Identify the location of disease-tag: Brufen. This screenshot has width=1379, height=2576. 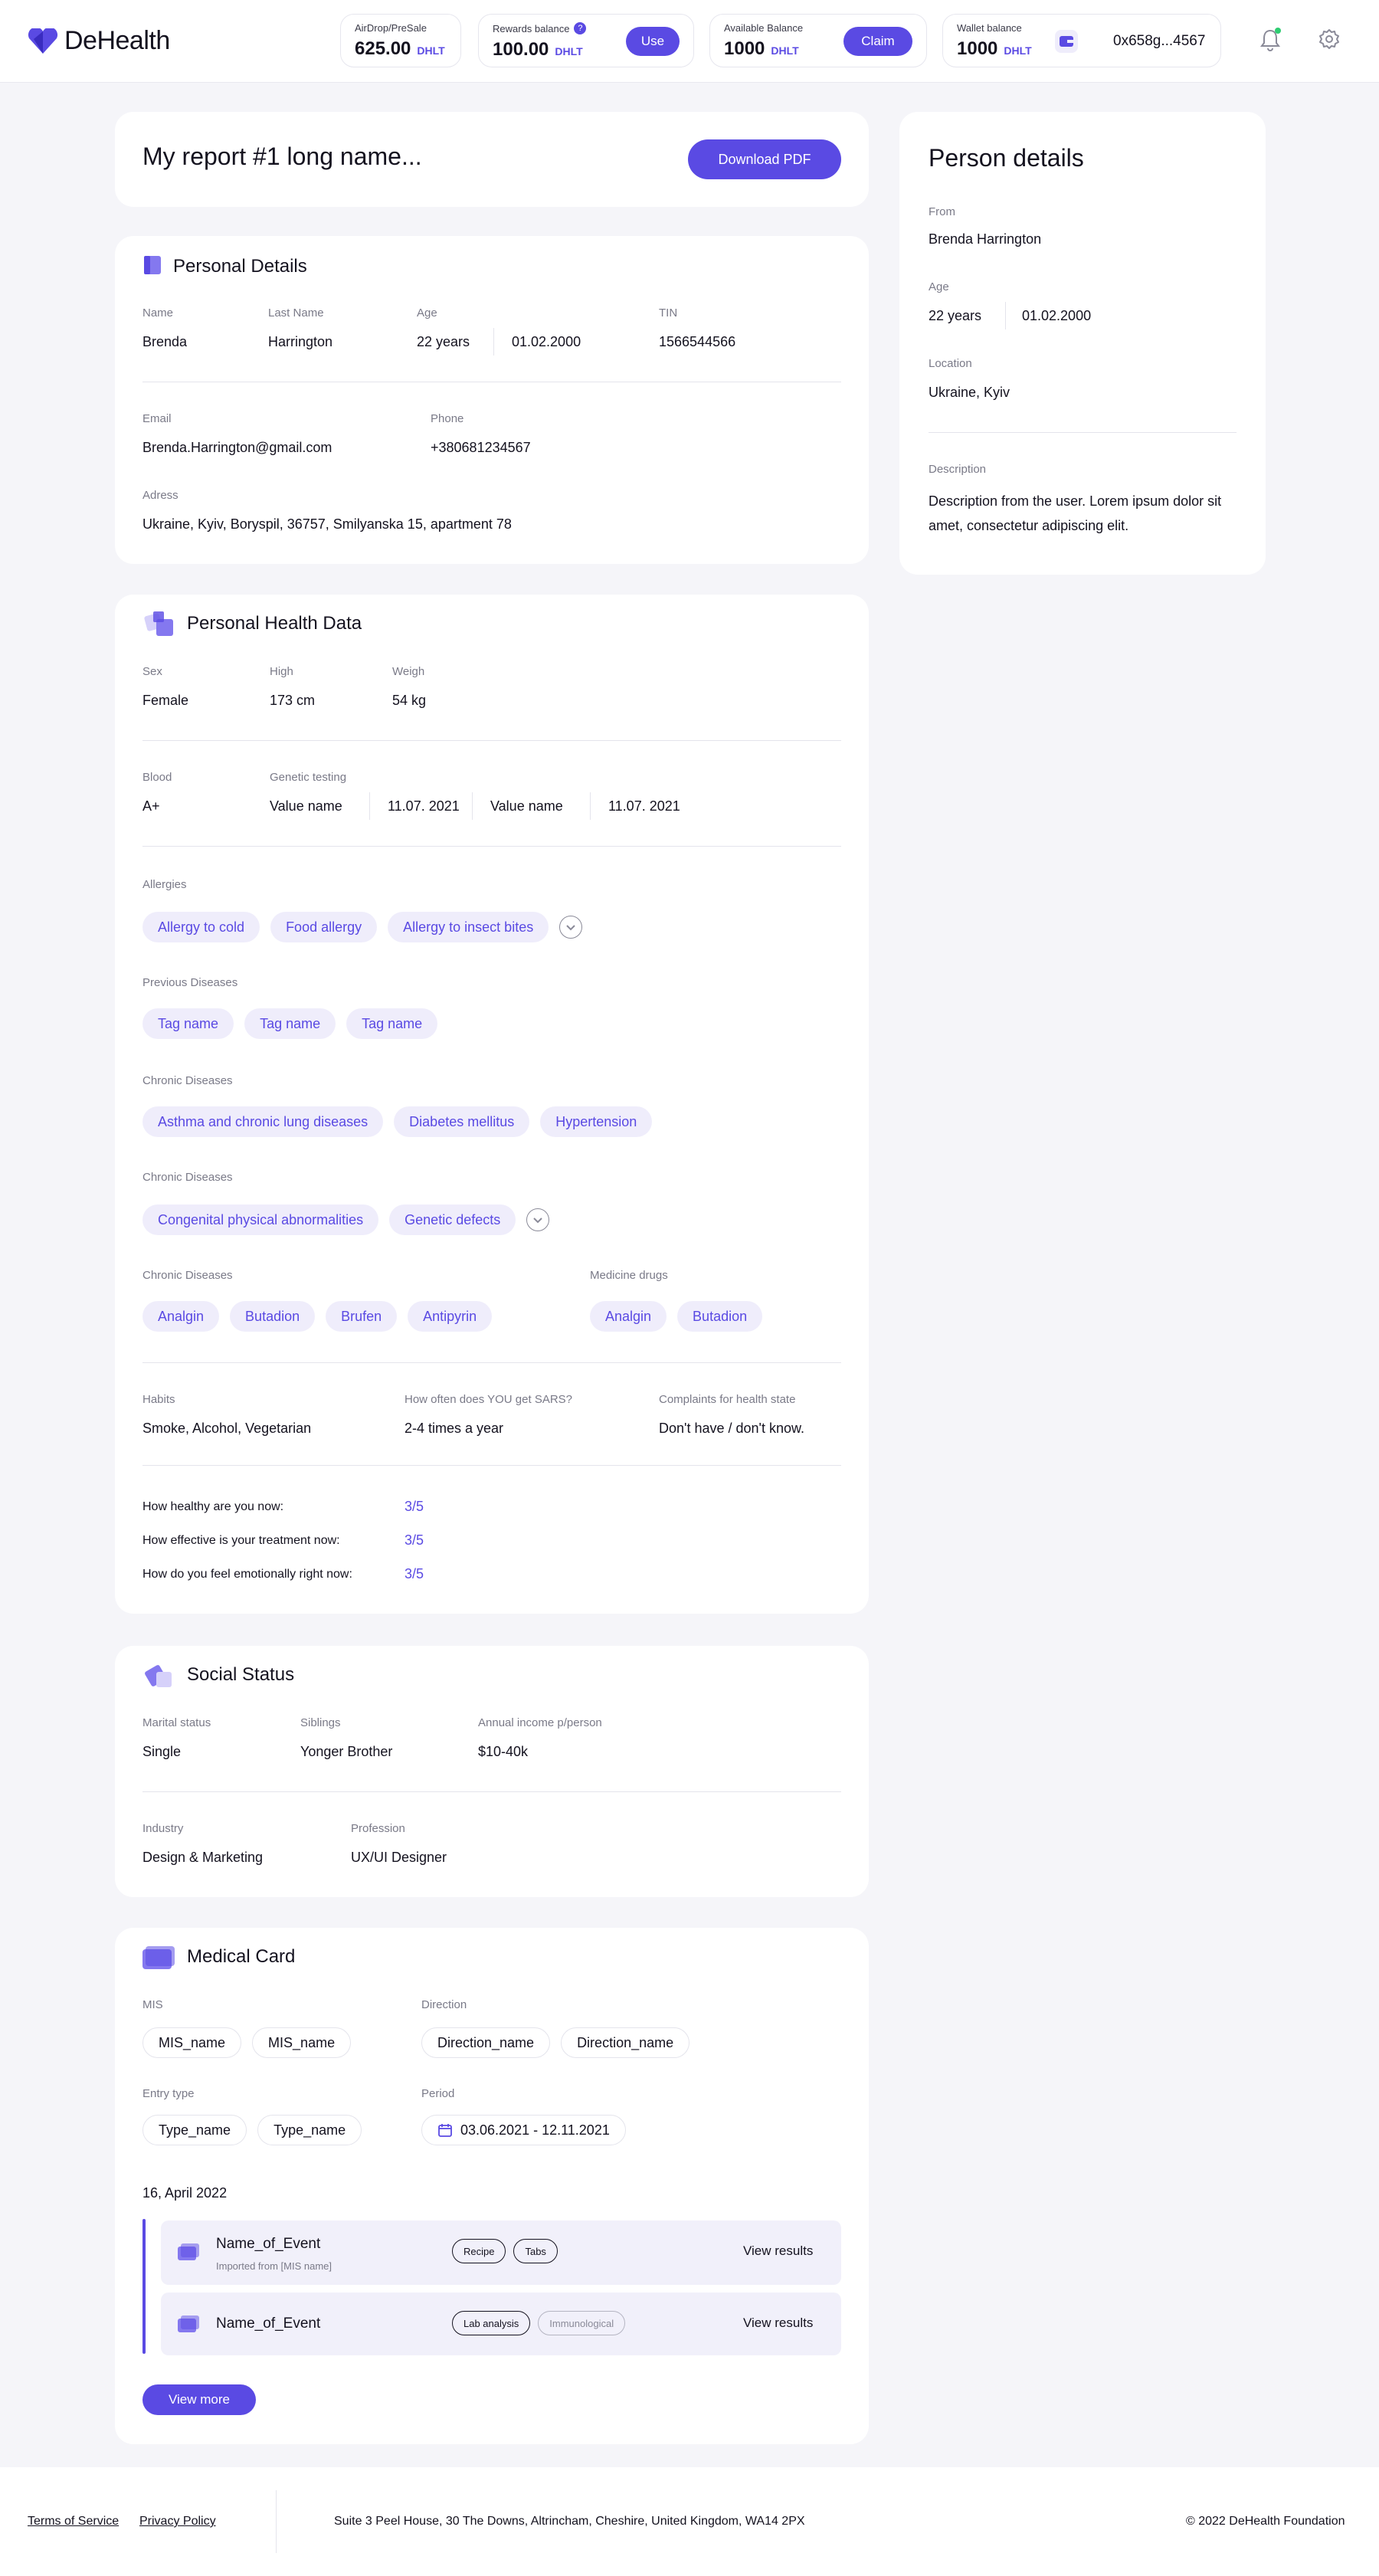
(362, 1316).